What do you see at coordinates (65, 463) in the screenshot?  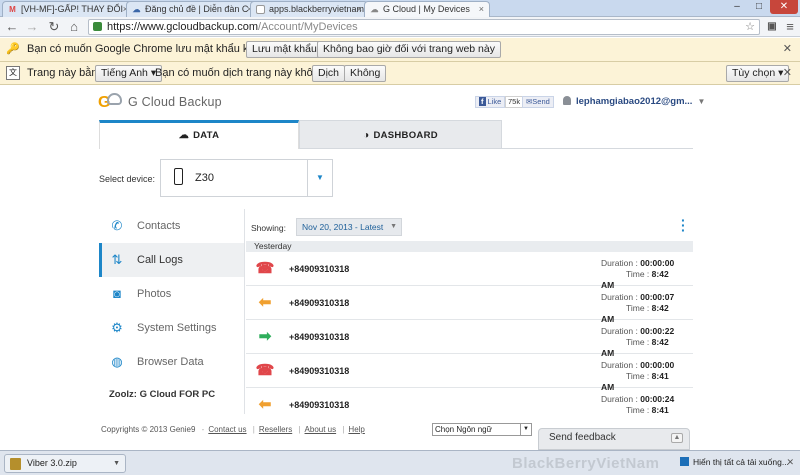 I see `download-item: Viber 3.0.zip ▼` at bounding box center [65, 463].